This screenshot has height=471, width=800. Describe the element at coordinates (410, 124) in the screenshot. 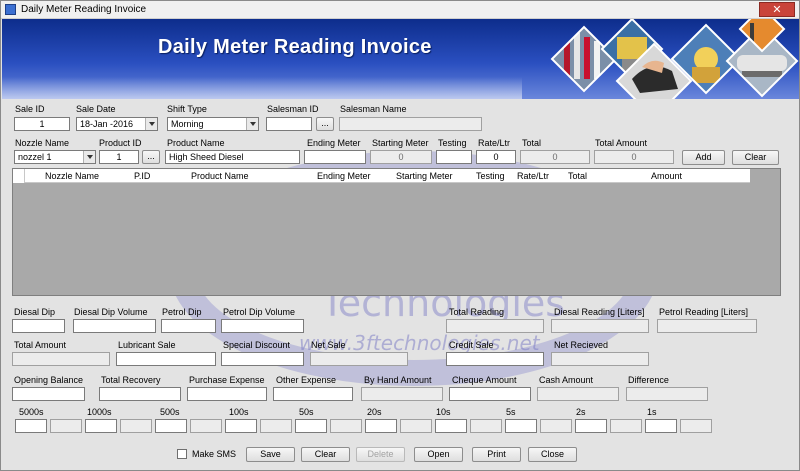

I see `salesman-name-field` at that location.